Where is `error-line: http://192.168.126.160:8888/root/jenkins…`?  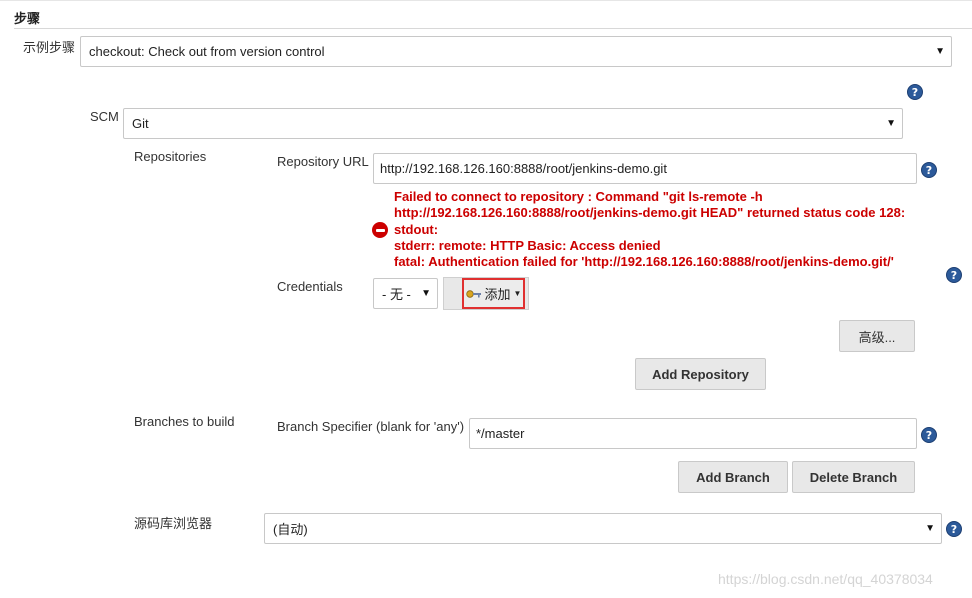
error-line: http://192.168.126.160:8888/root/jenkins… is located at coordinates (650, 213).